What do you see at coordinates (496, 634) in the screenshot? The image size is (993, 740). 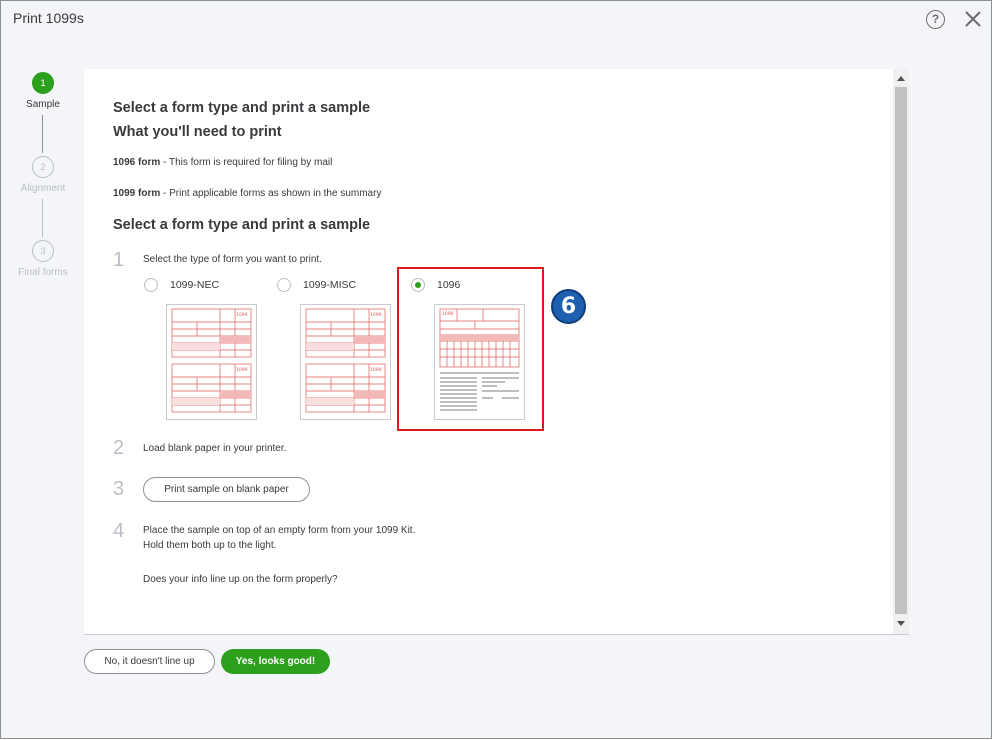 I see `content-divider` at bounding box center [496, 634].